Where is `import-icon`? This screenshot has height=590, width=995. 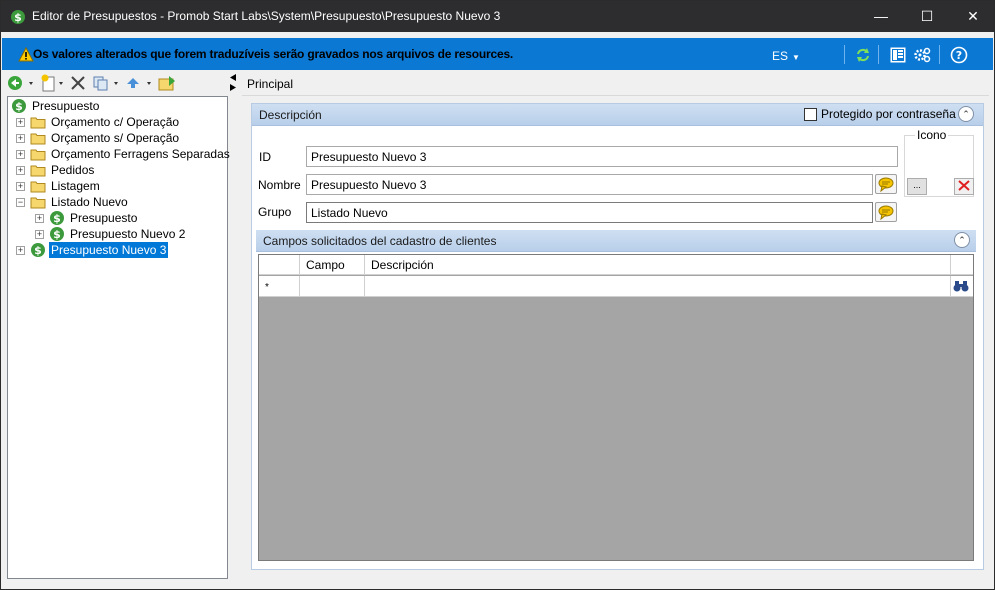 import-icon is located at coordinates (167, 83).